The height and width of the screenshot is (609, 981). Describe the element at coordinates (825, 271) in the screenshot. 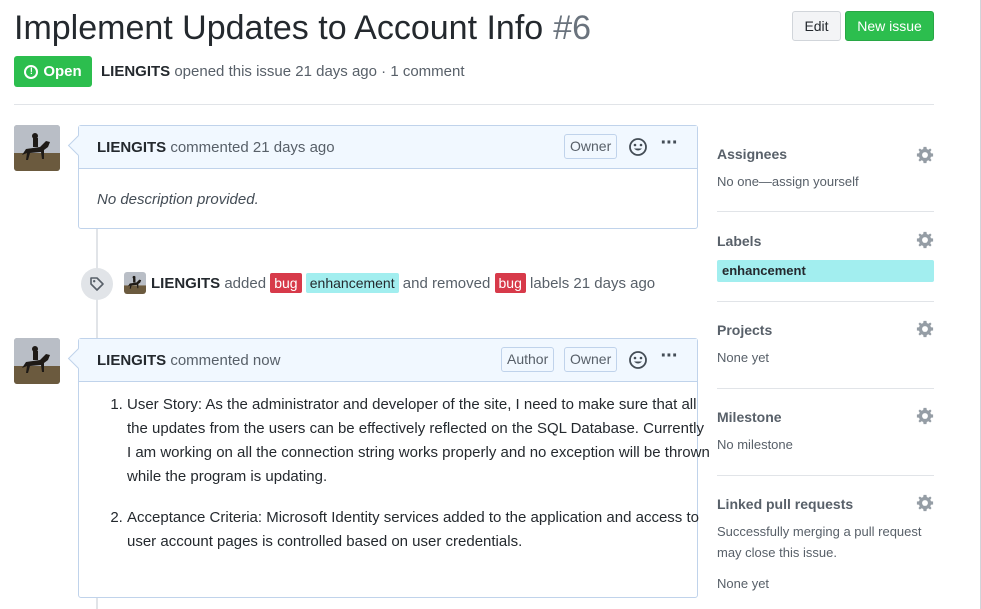

I see `sidebar-label-enhancement: enhancement` at that location.